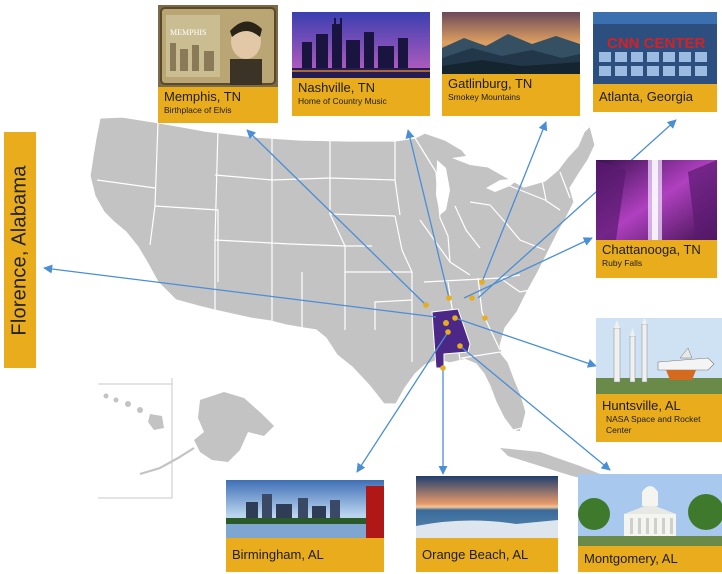 Image resolution: width=722 pixels, height=574 pixels. I want to click on chattanooga-title: Chattanooga, TN, so click(651, 249).